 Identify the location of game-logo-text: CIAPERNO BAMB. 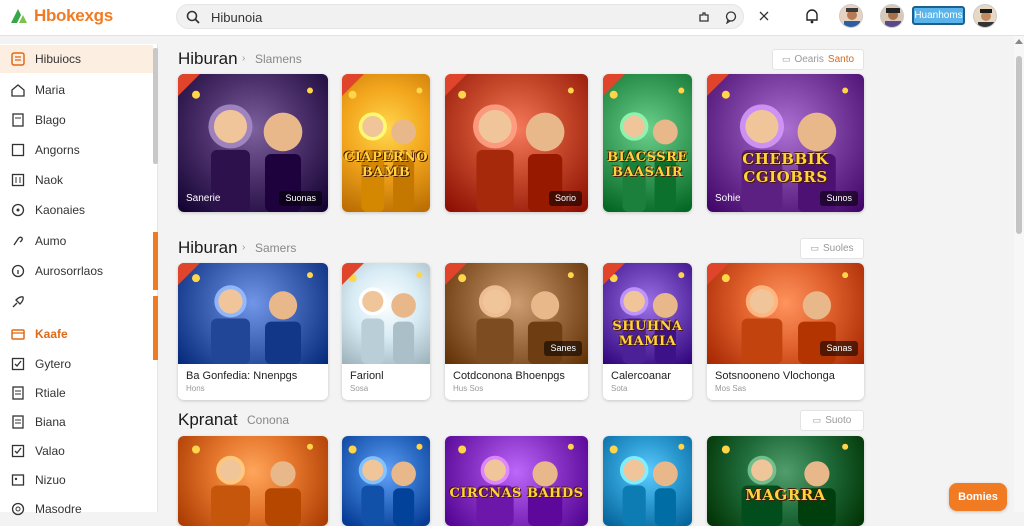
(386, 165).